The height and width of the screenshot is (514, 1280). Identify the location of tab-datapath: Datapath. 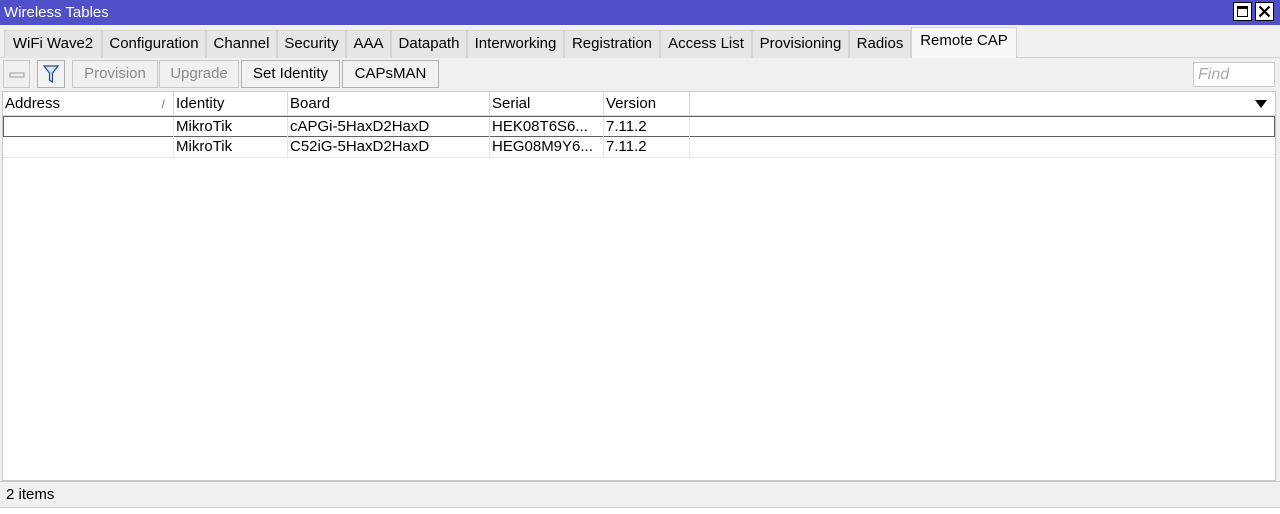
(429, 44).